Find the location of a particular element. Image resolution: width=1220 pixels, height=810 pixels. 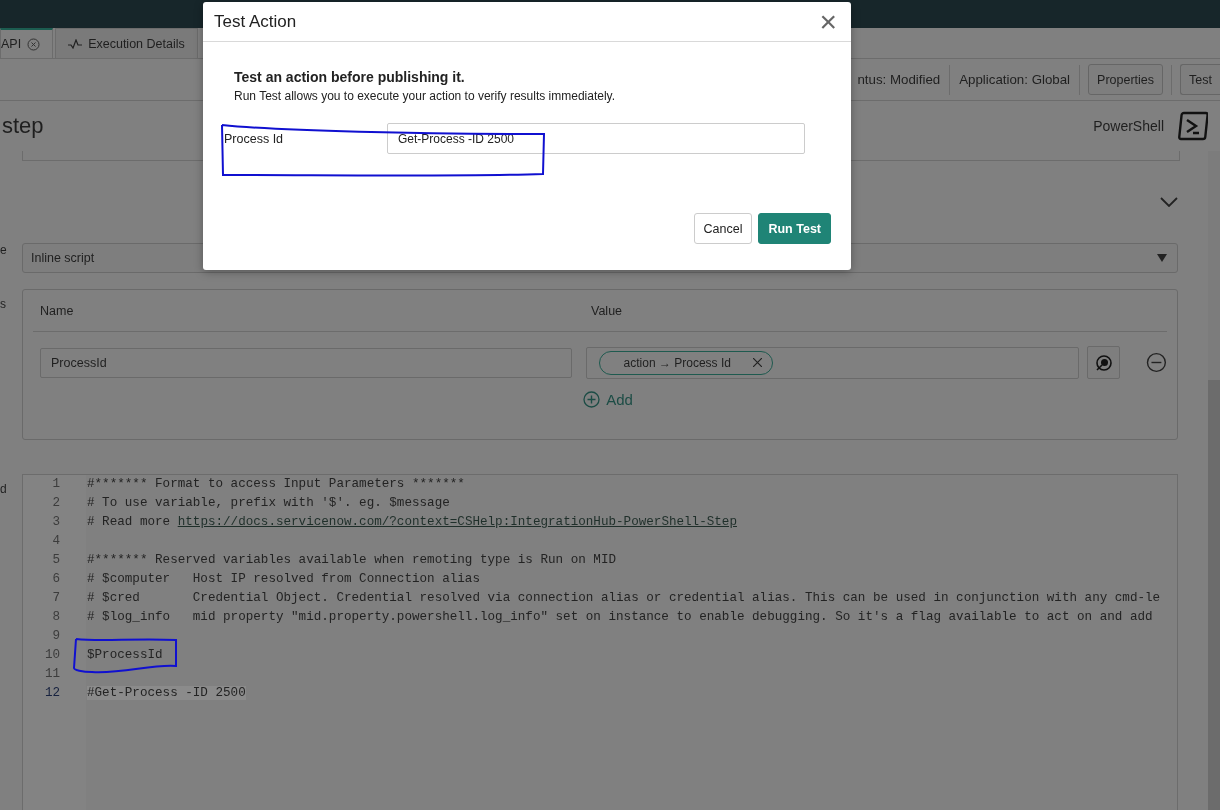

line-number: 7 is located at coordinates (55, 598).